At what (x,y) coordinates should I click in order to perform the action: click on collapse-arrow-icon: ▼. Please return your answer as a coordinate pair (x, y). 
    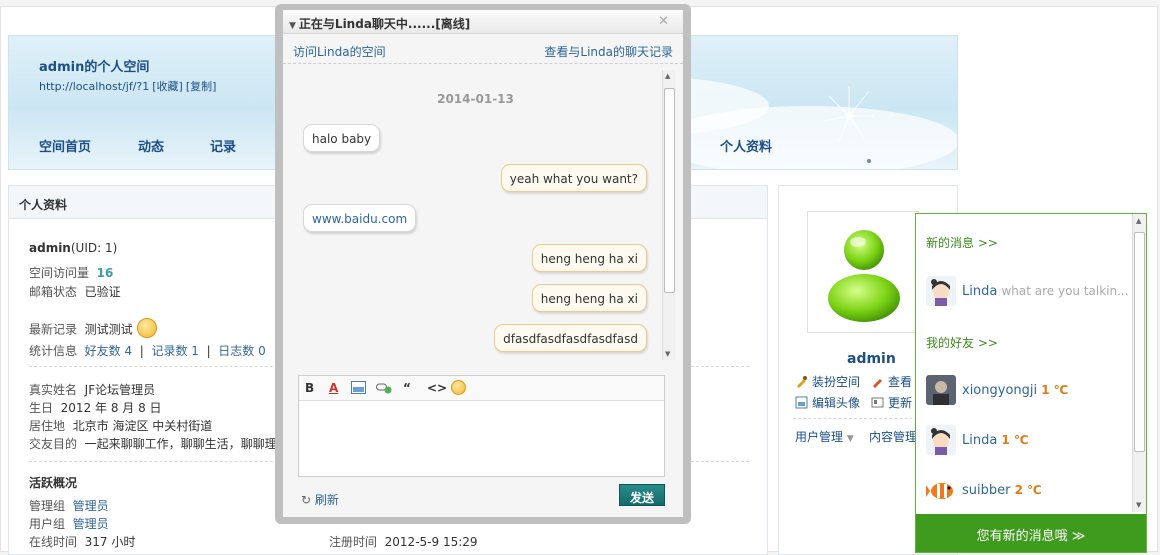
    Looking at the image, I should click on (292, 26).